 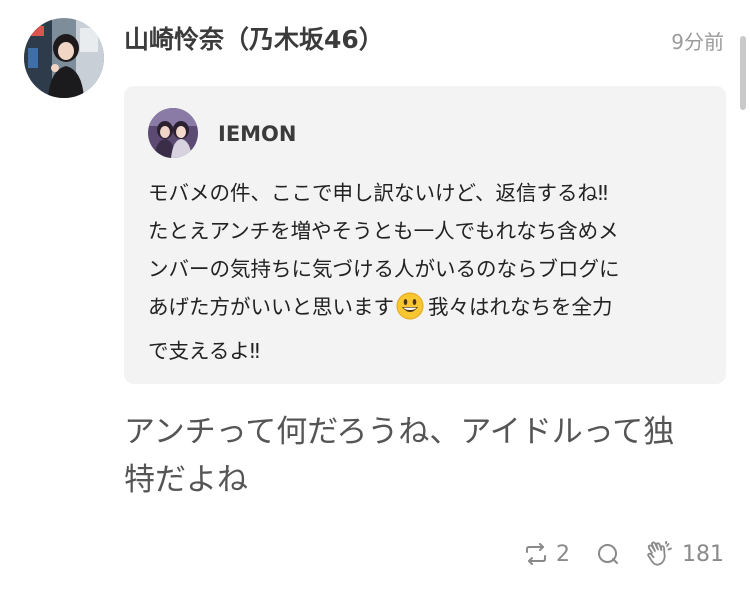 What do you see at coordinates (204, 351) in the screenshot?
I see `quote-text-line: で支えるよ‼` at bounding box center [204, 351].